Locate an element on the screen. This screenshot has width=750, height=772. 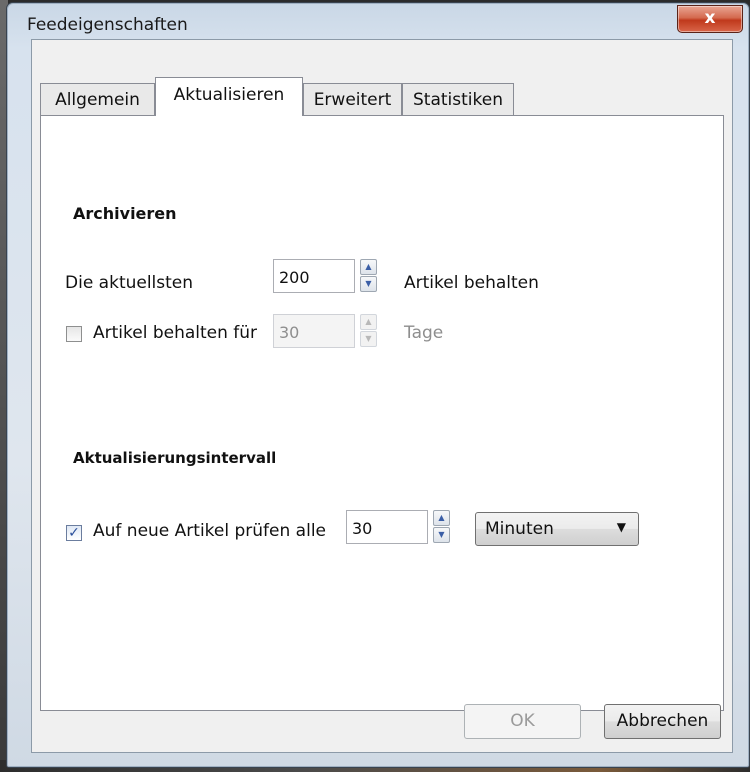
auto-check-checkbox: ✓ is located at coordinates (74, 533).